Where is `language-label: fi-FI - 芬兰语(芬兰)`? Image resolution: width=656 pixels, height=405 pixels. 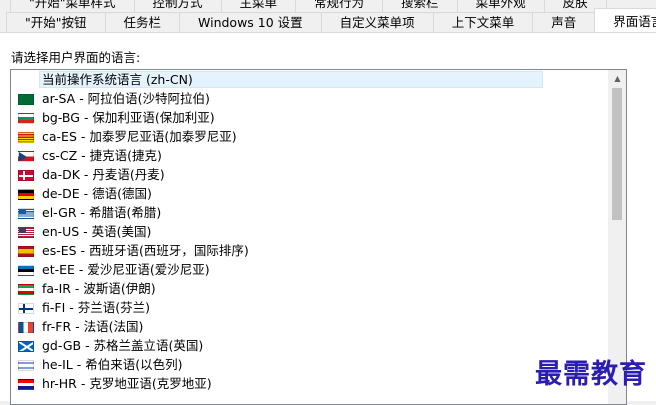
language-label: fi-FI - 芬兰语(芬兰) is located at coordinates (96, 307).